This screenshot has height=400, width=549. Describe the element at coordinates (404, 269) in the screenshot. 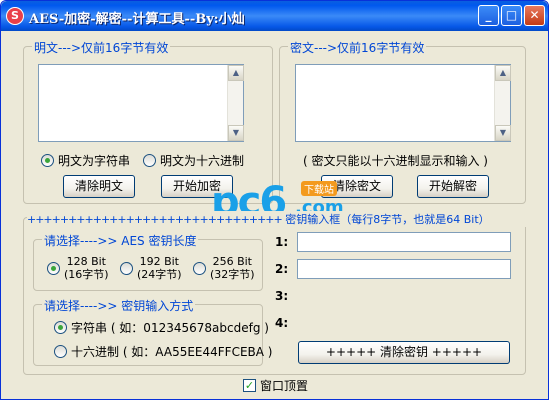

I see `key-row-2-input` at that location.